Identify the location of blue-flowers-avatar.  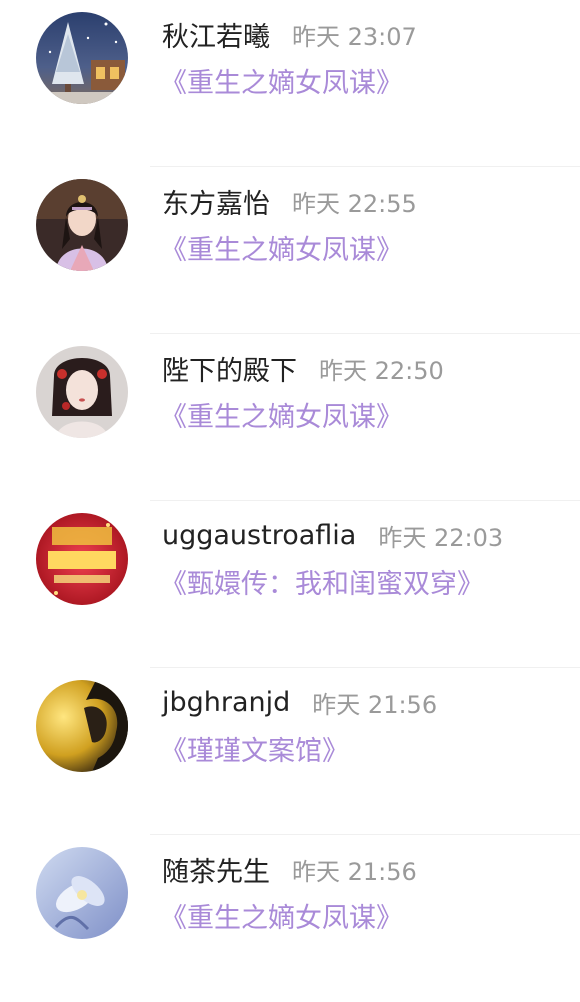
(82, 893).